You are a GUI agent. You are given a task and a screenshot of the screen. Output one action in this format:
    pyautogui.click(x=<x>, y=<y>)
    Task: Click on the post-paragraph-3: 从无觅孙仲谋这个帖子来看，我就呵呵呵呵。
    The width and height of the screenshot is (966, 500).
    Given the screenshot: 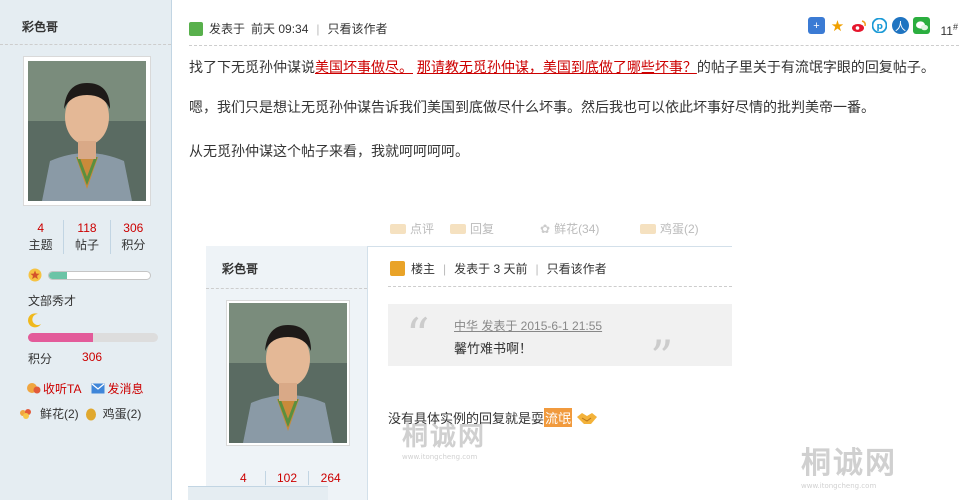 What is the action you would take?
    pyautogui.click(x=329, y=151)
    